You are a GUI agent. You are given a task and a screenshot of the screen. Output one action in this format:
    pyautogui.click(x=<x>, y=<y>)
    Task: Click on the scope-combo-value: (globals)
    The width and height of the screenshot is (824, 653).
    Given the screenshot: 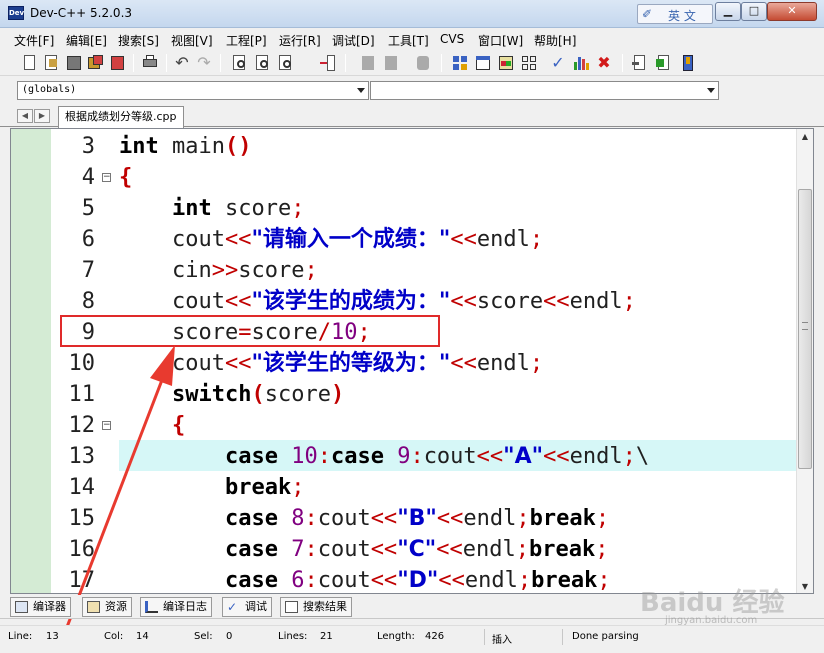 What is the action you would take?
    pyautogui.click(x=49, y=89)
    